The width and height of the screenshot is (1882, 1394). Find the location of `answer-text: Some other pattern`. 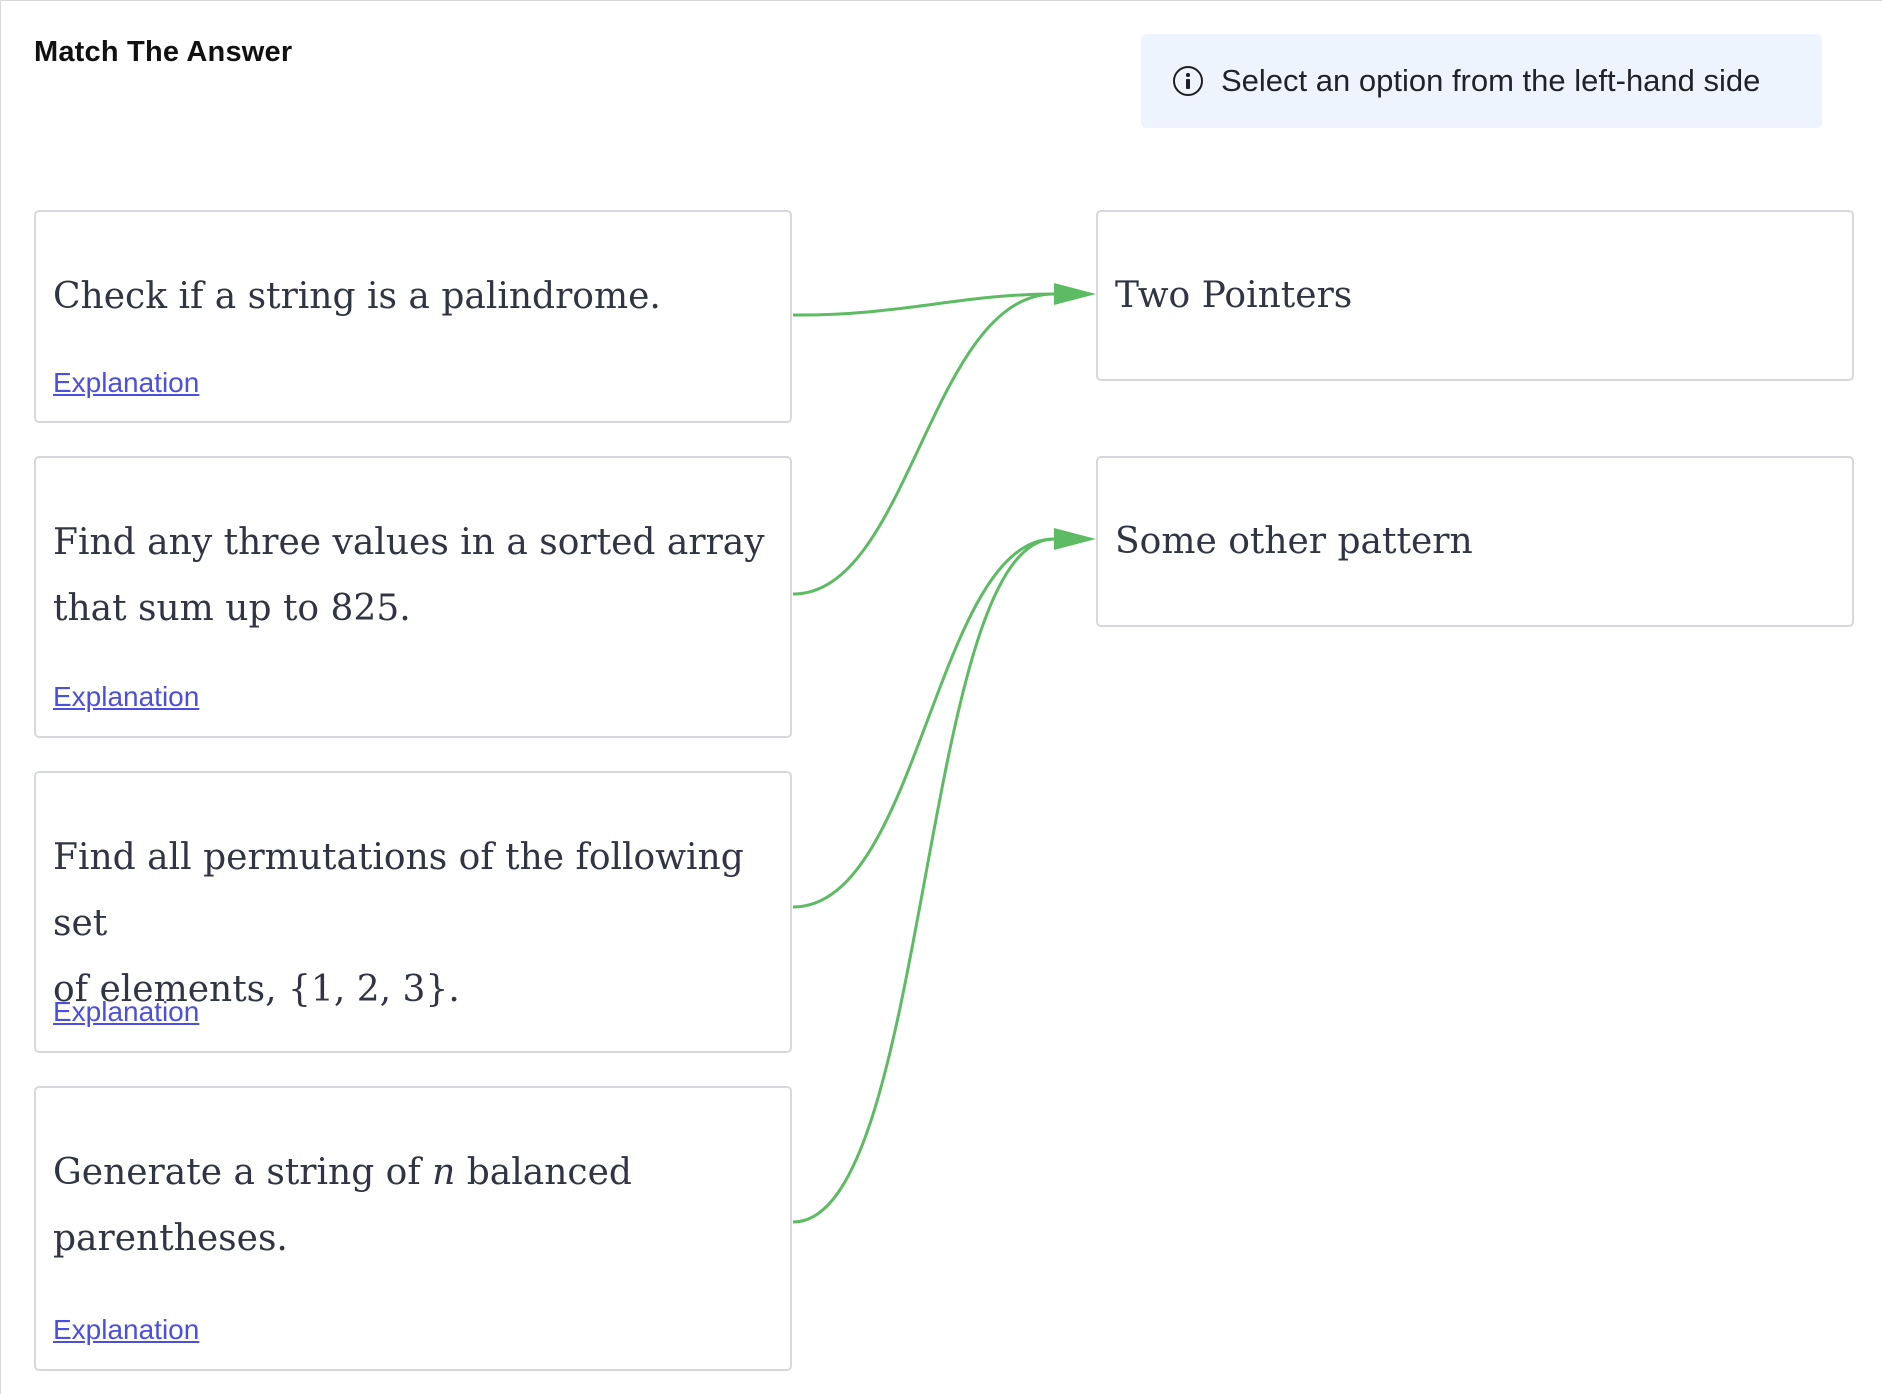

answer-text: Some other pattern is located at coordinates (1294, 541).